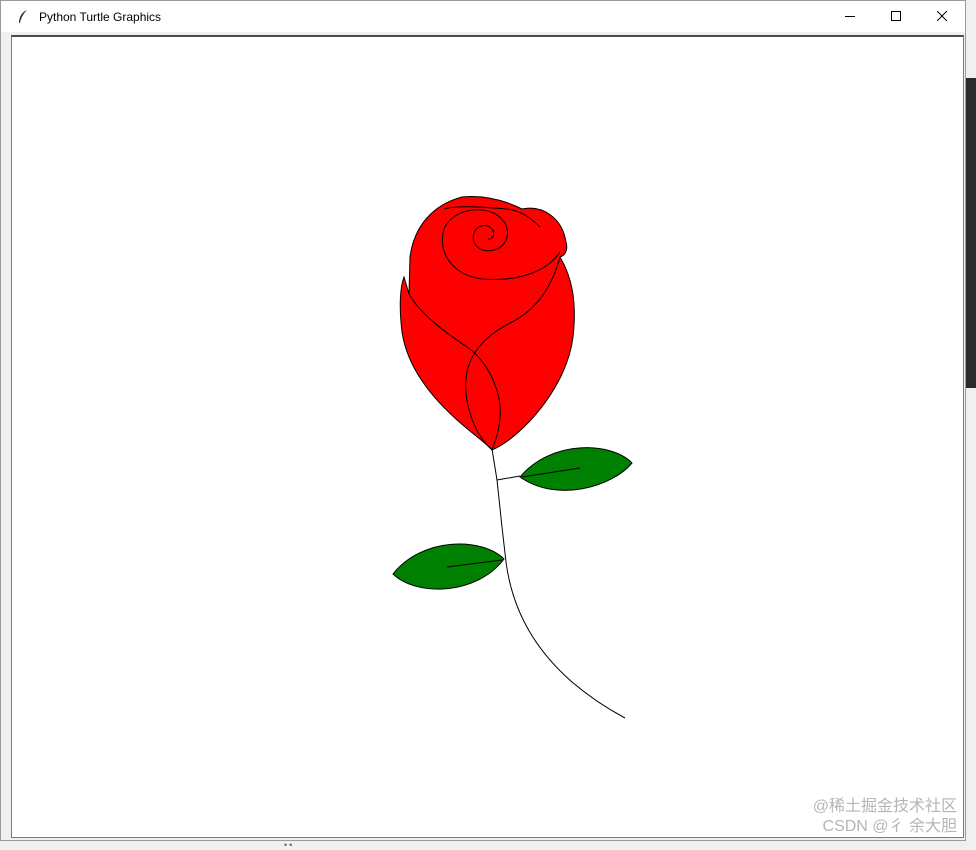 This screenshot has height=850, width=976. Describe the element at coordinates (23, 17) in the screenshot. I see `feather-icon` at that location.